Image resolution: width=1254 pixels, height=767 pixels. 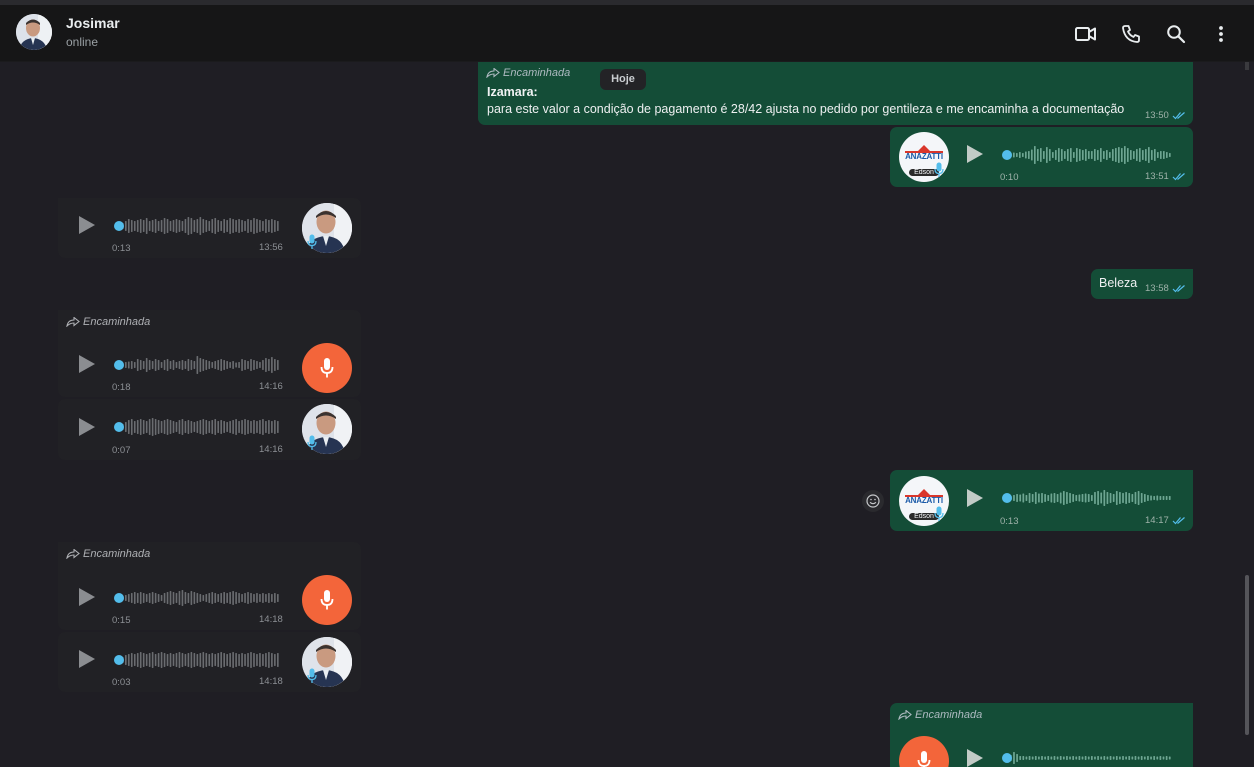 I want to click on contact-avatar, so click(x=34, y=32).